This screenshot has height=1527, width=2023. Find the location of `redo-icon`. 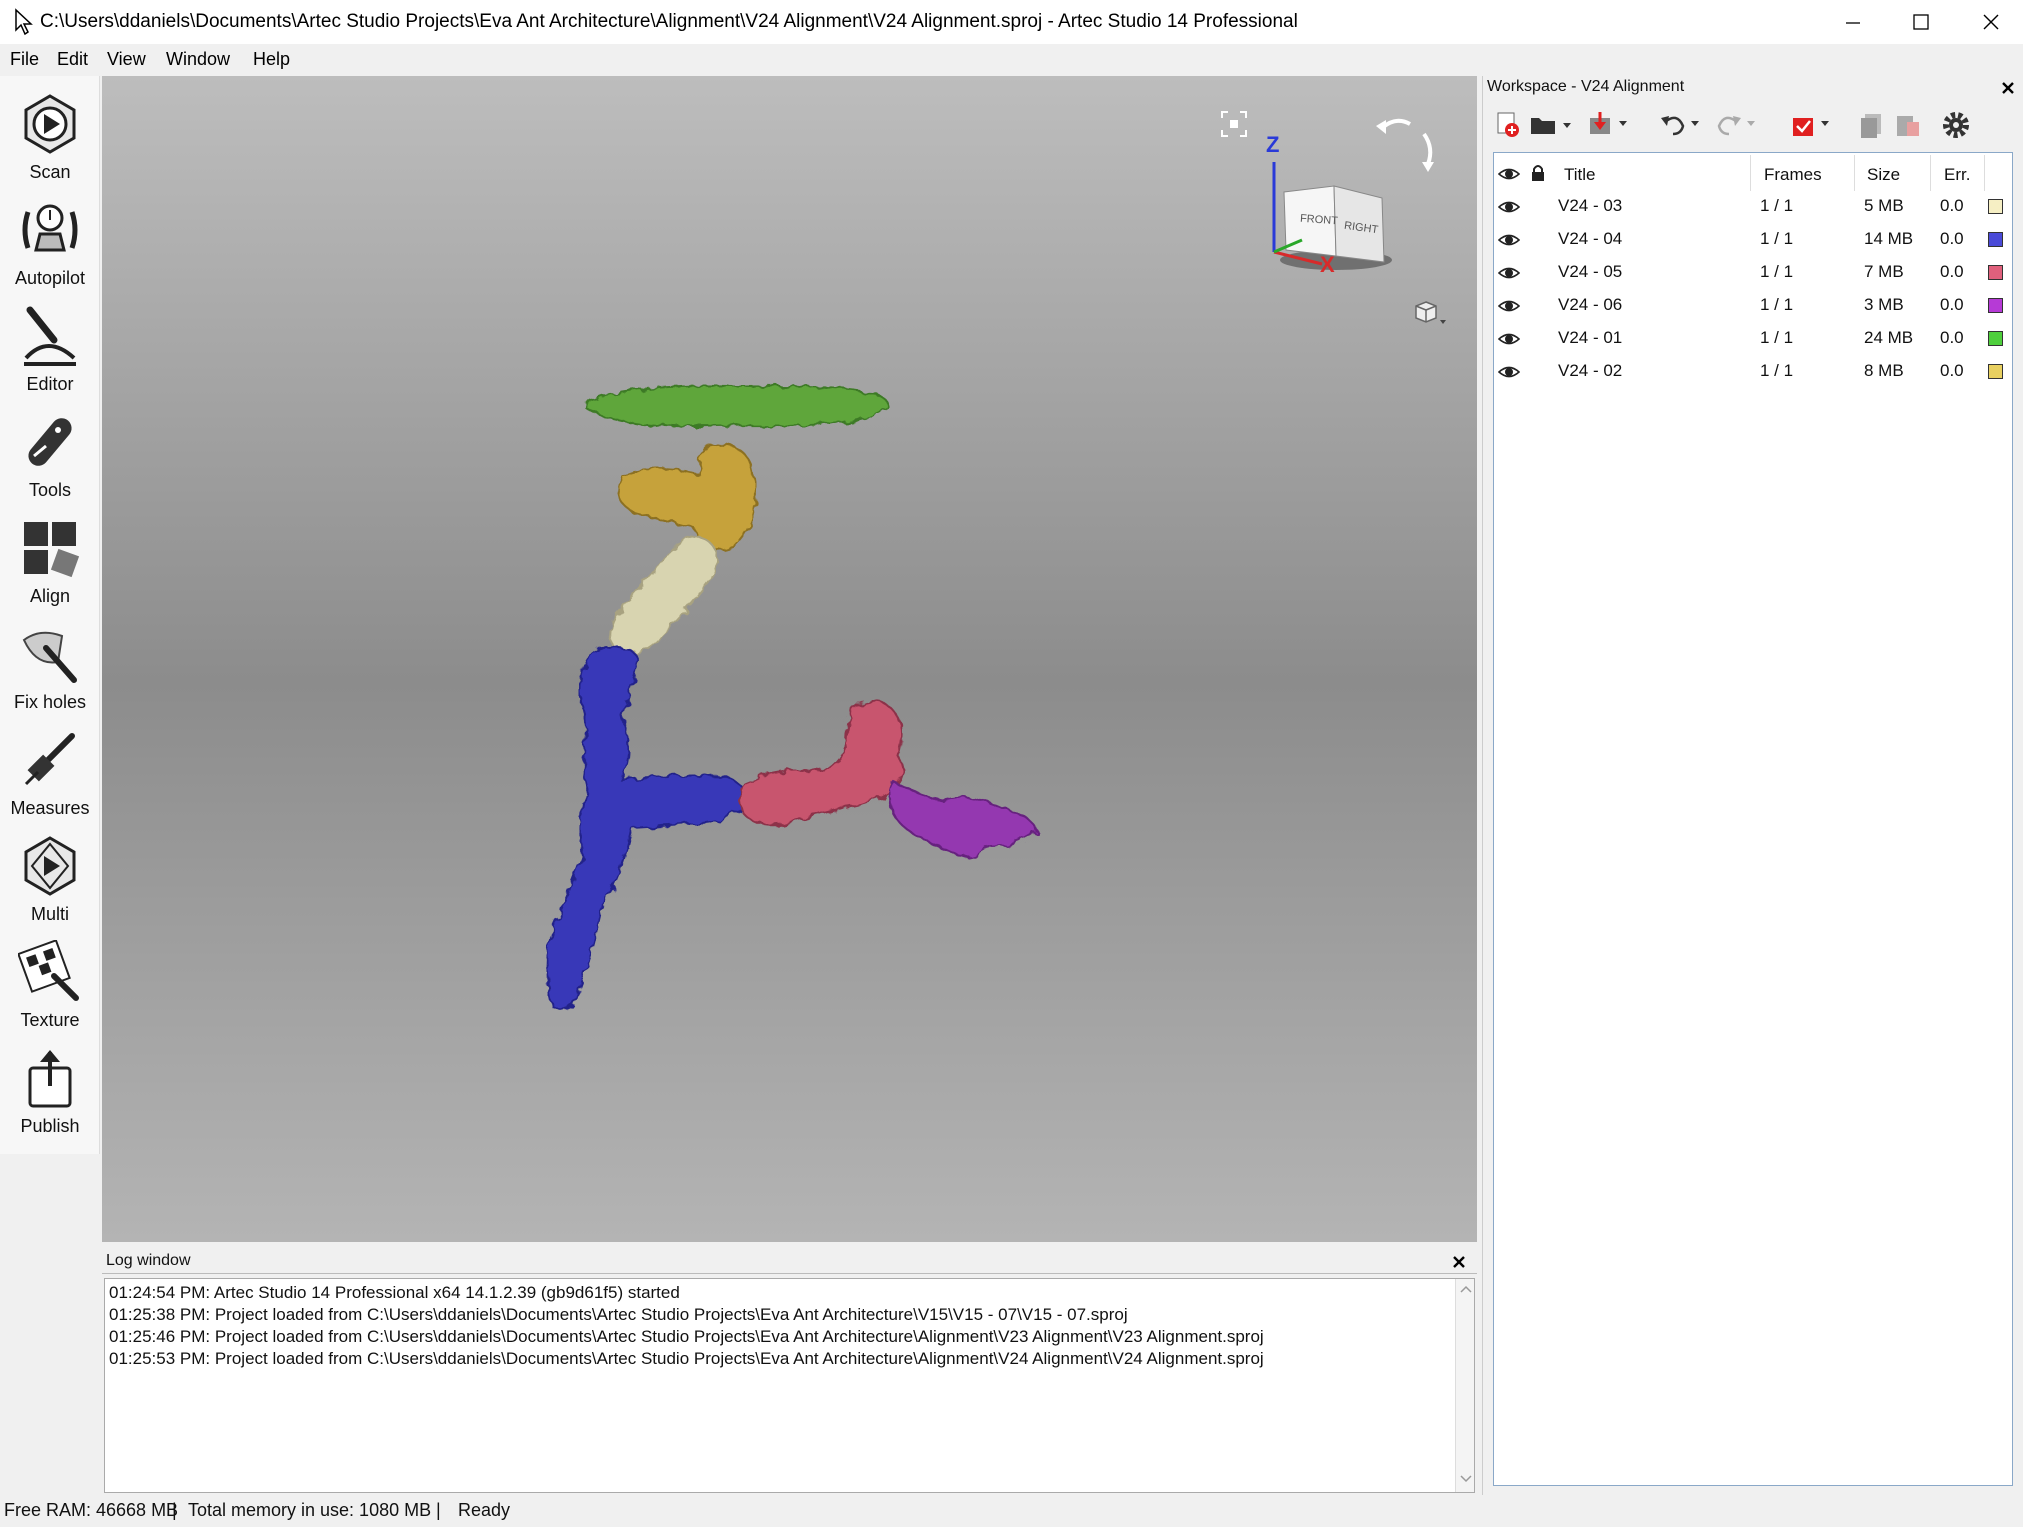

redo-icon is located at coordinates (1738, 124).